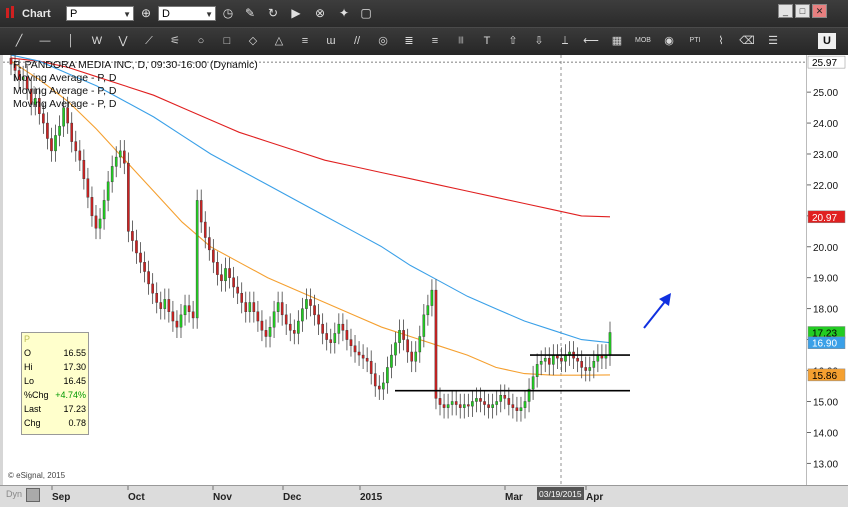 This screenshot has height=507, width=848. What do you see at coordinates (617, 41) in the screenshot?
I see `drawing-tool-23-icon: ▦` at bounding box center [617, 41].